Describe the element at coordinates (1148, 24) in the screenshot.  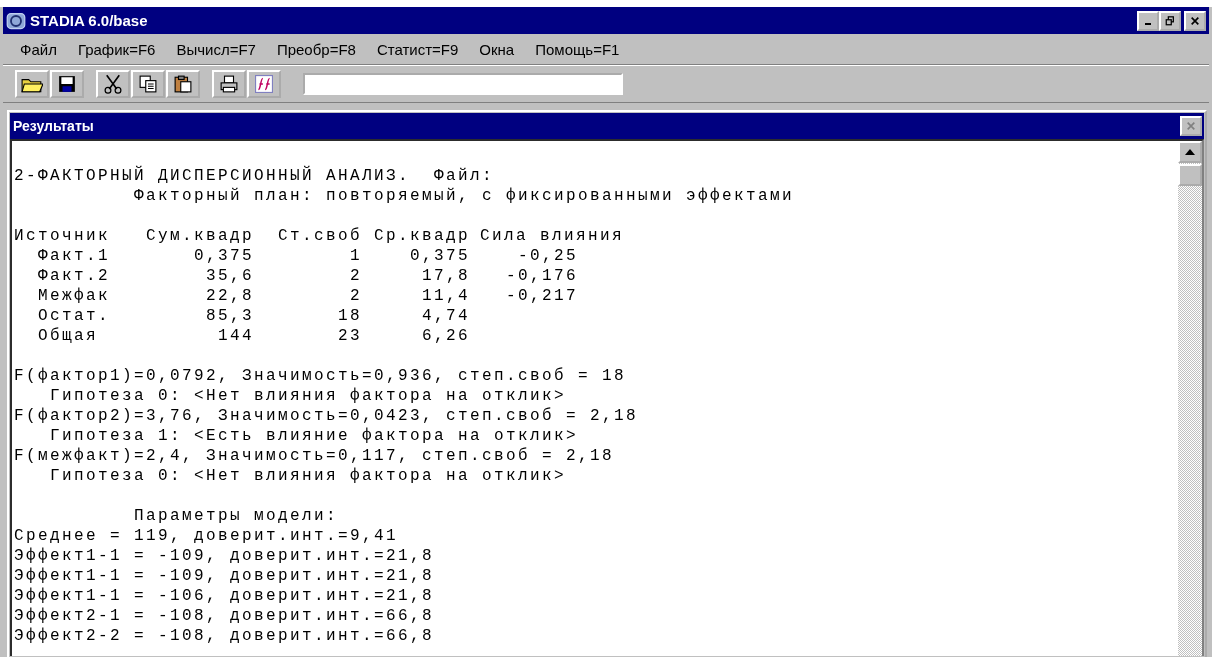
I see `minimize-icon` at that location.